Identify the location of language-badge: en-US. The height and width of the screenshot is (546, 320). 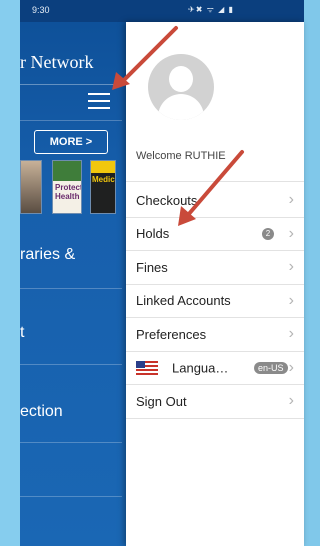
(271, 367).